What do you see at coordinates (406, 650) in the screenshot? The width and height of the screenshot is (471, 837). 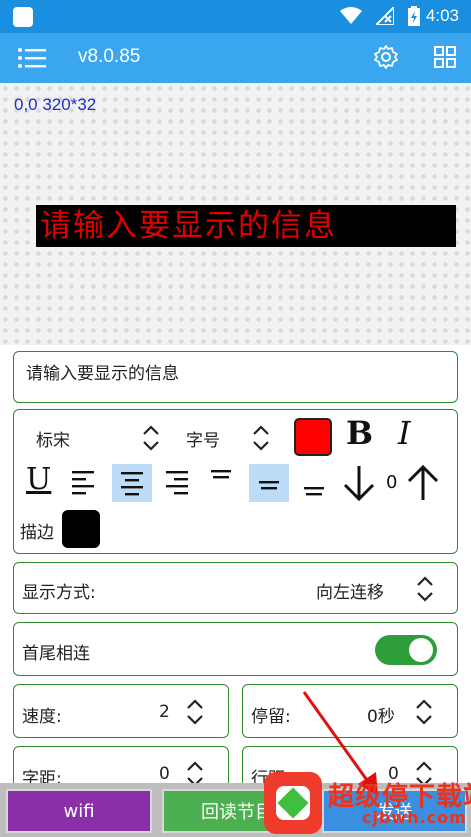 I see `loop-toggle` at bounding box center [406, 650].